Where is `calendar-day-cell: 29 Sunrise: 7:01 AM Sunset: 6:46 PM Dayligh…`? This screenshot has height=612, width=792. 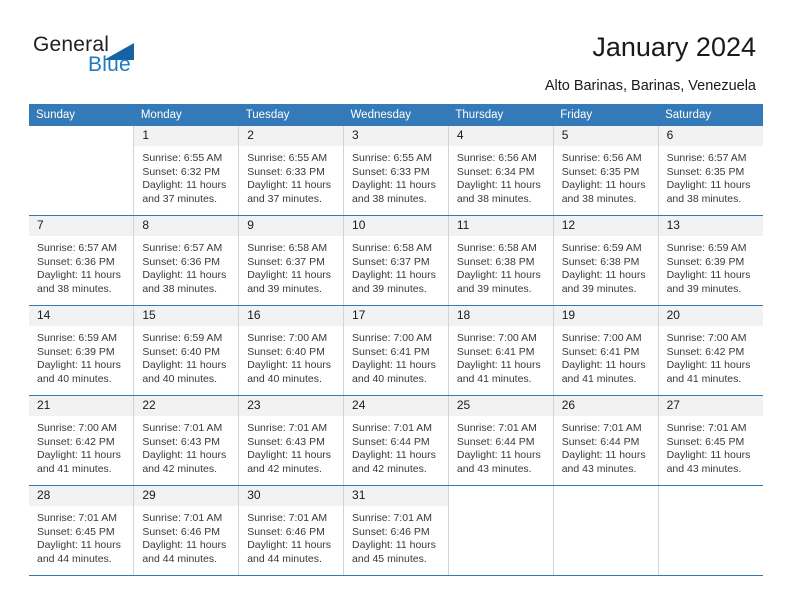
calendar-day-cell: 29 Sunrise: 7:01 AM Sunset: 6:46 PM Dayligh… is located at coordinates (186, 530).